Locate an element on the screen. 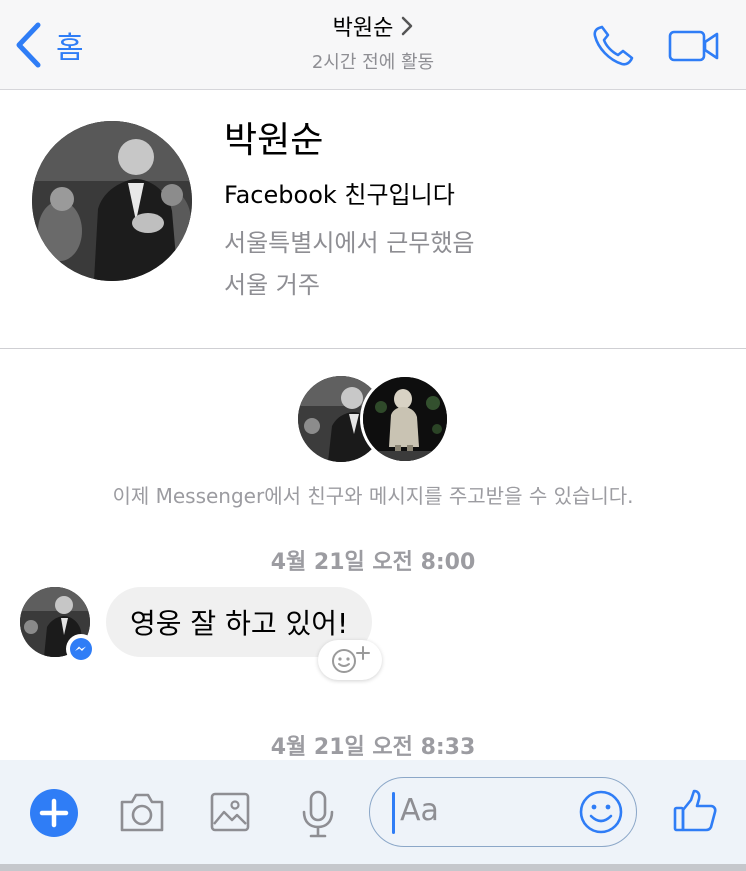 The height and width of the screenshot is (871, 746). plus-icon is located at coordinates (54, 813).